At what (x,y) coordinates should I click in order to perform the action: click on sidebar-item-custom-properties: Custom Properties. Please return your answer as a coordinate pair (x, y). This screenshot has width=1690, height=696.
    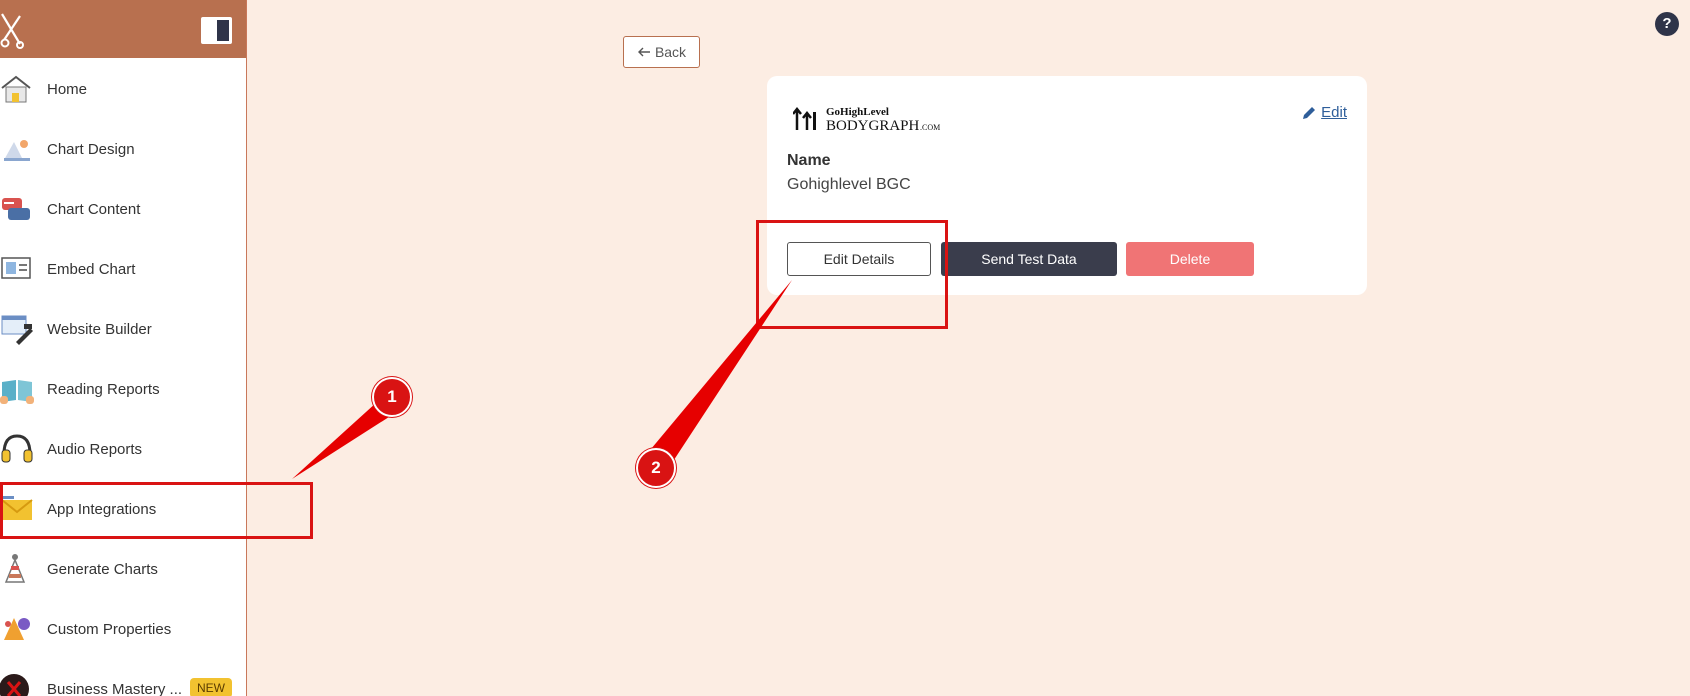
    Looking at the image, I should click on (123, 629).